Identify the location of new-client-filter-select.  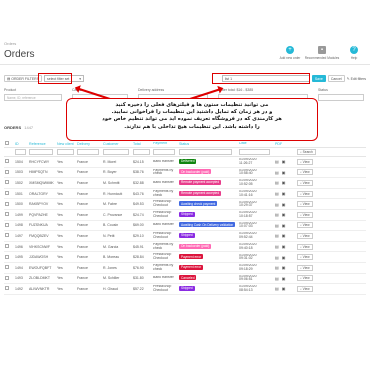
(65, 152).